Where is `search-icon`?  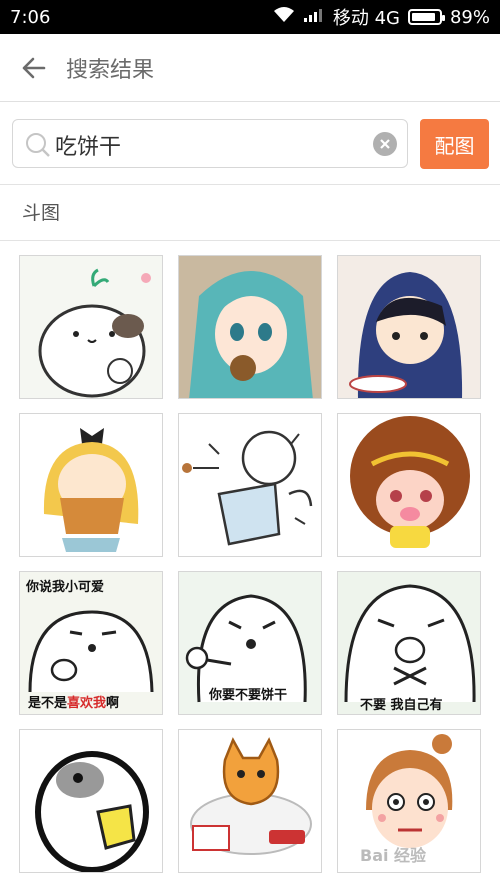
search-icon is located at coordinates (38, 145).